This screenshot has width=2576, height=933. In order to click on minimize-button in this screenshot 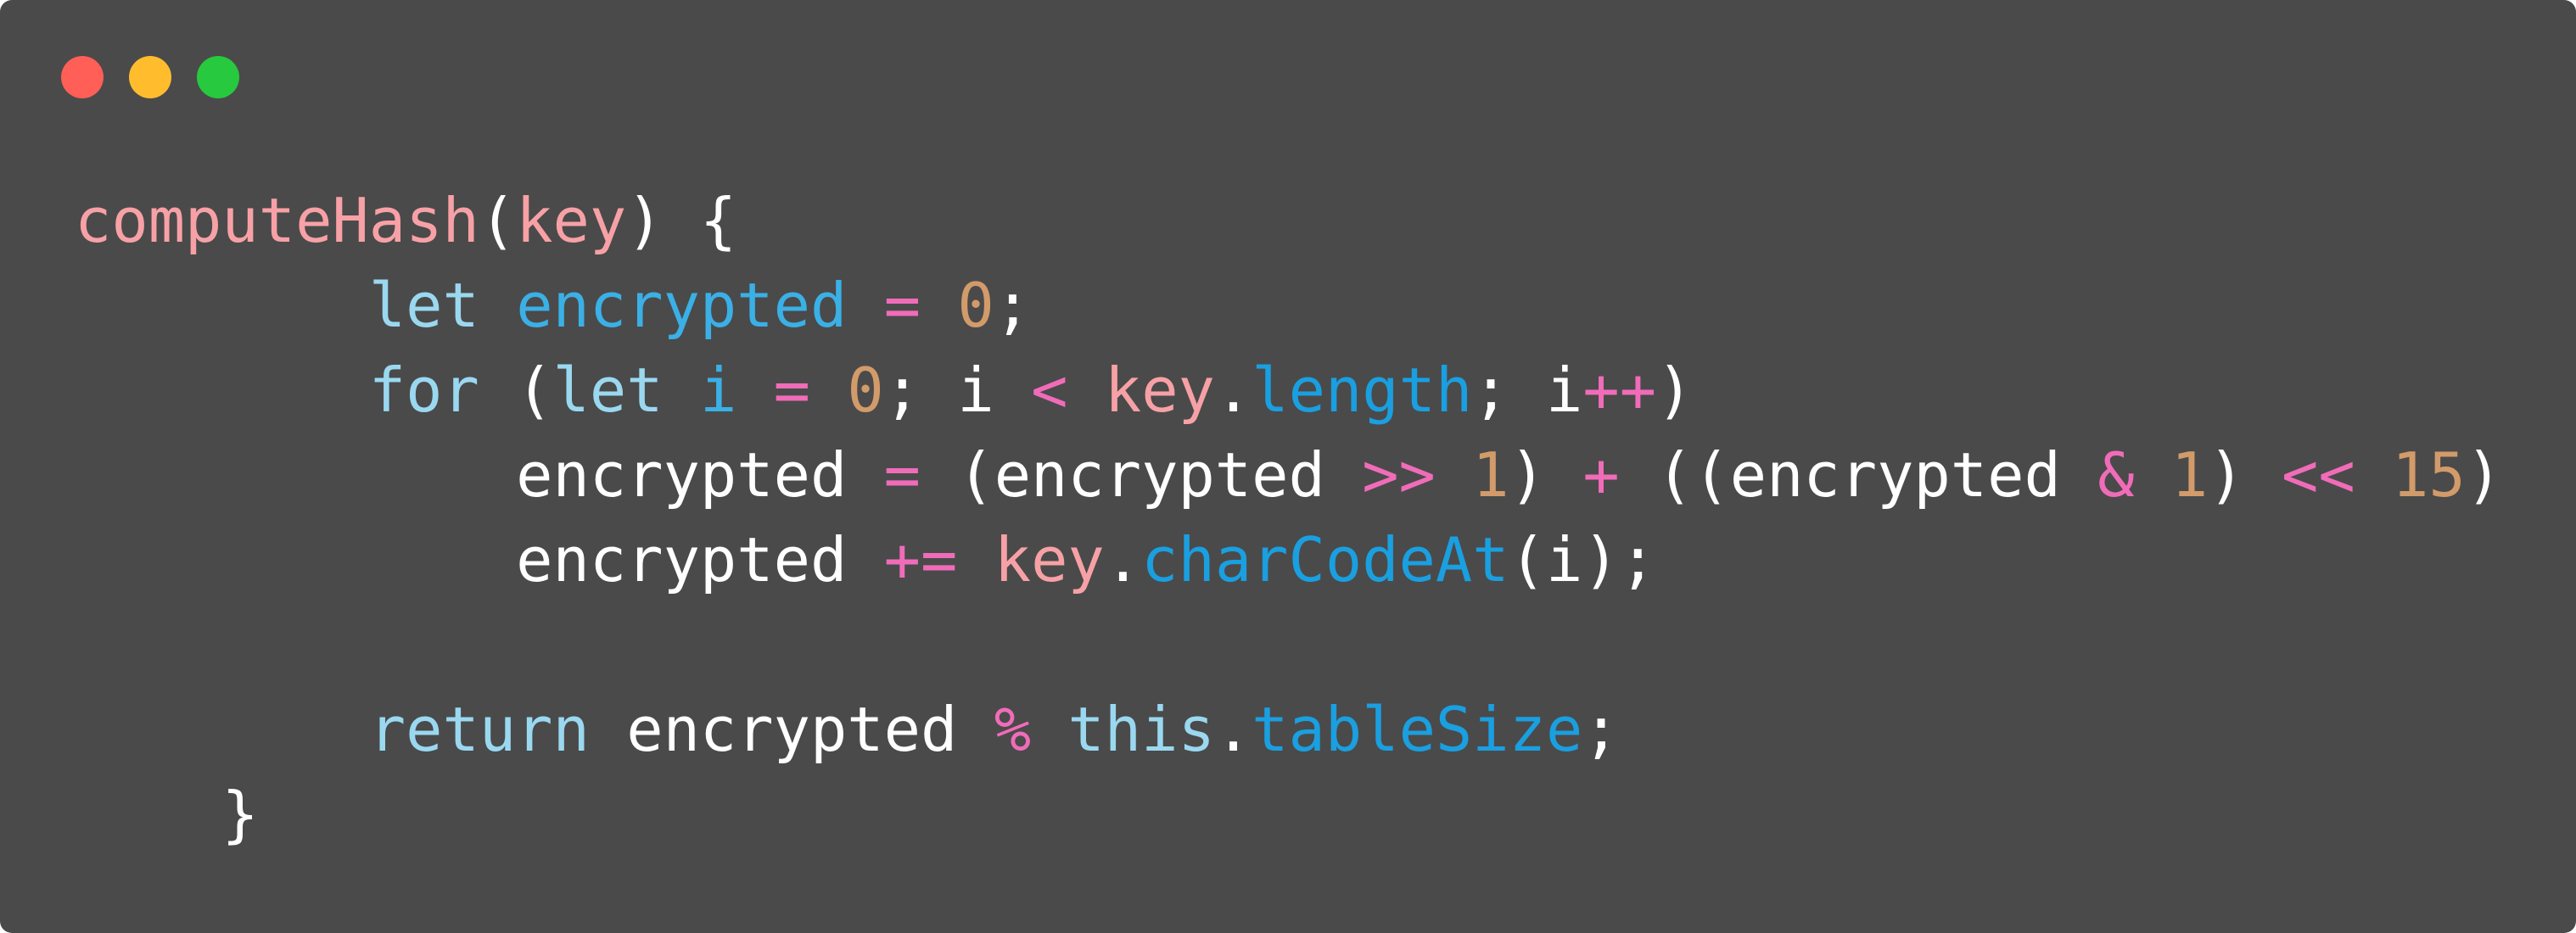, I will do `click(150, 77)`.